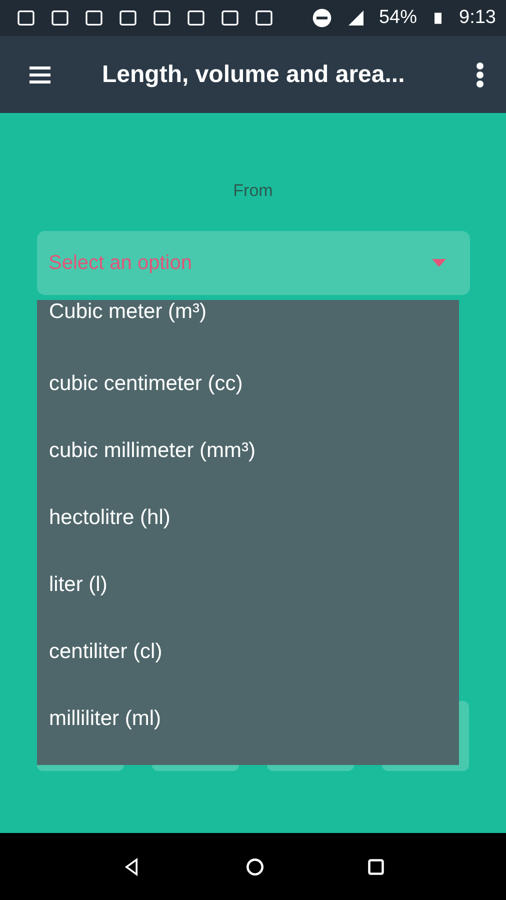 The height and width of the screenshot is (900, 506). I want to click on dropdown-option: hectolitre (hl), so click(248, 517).